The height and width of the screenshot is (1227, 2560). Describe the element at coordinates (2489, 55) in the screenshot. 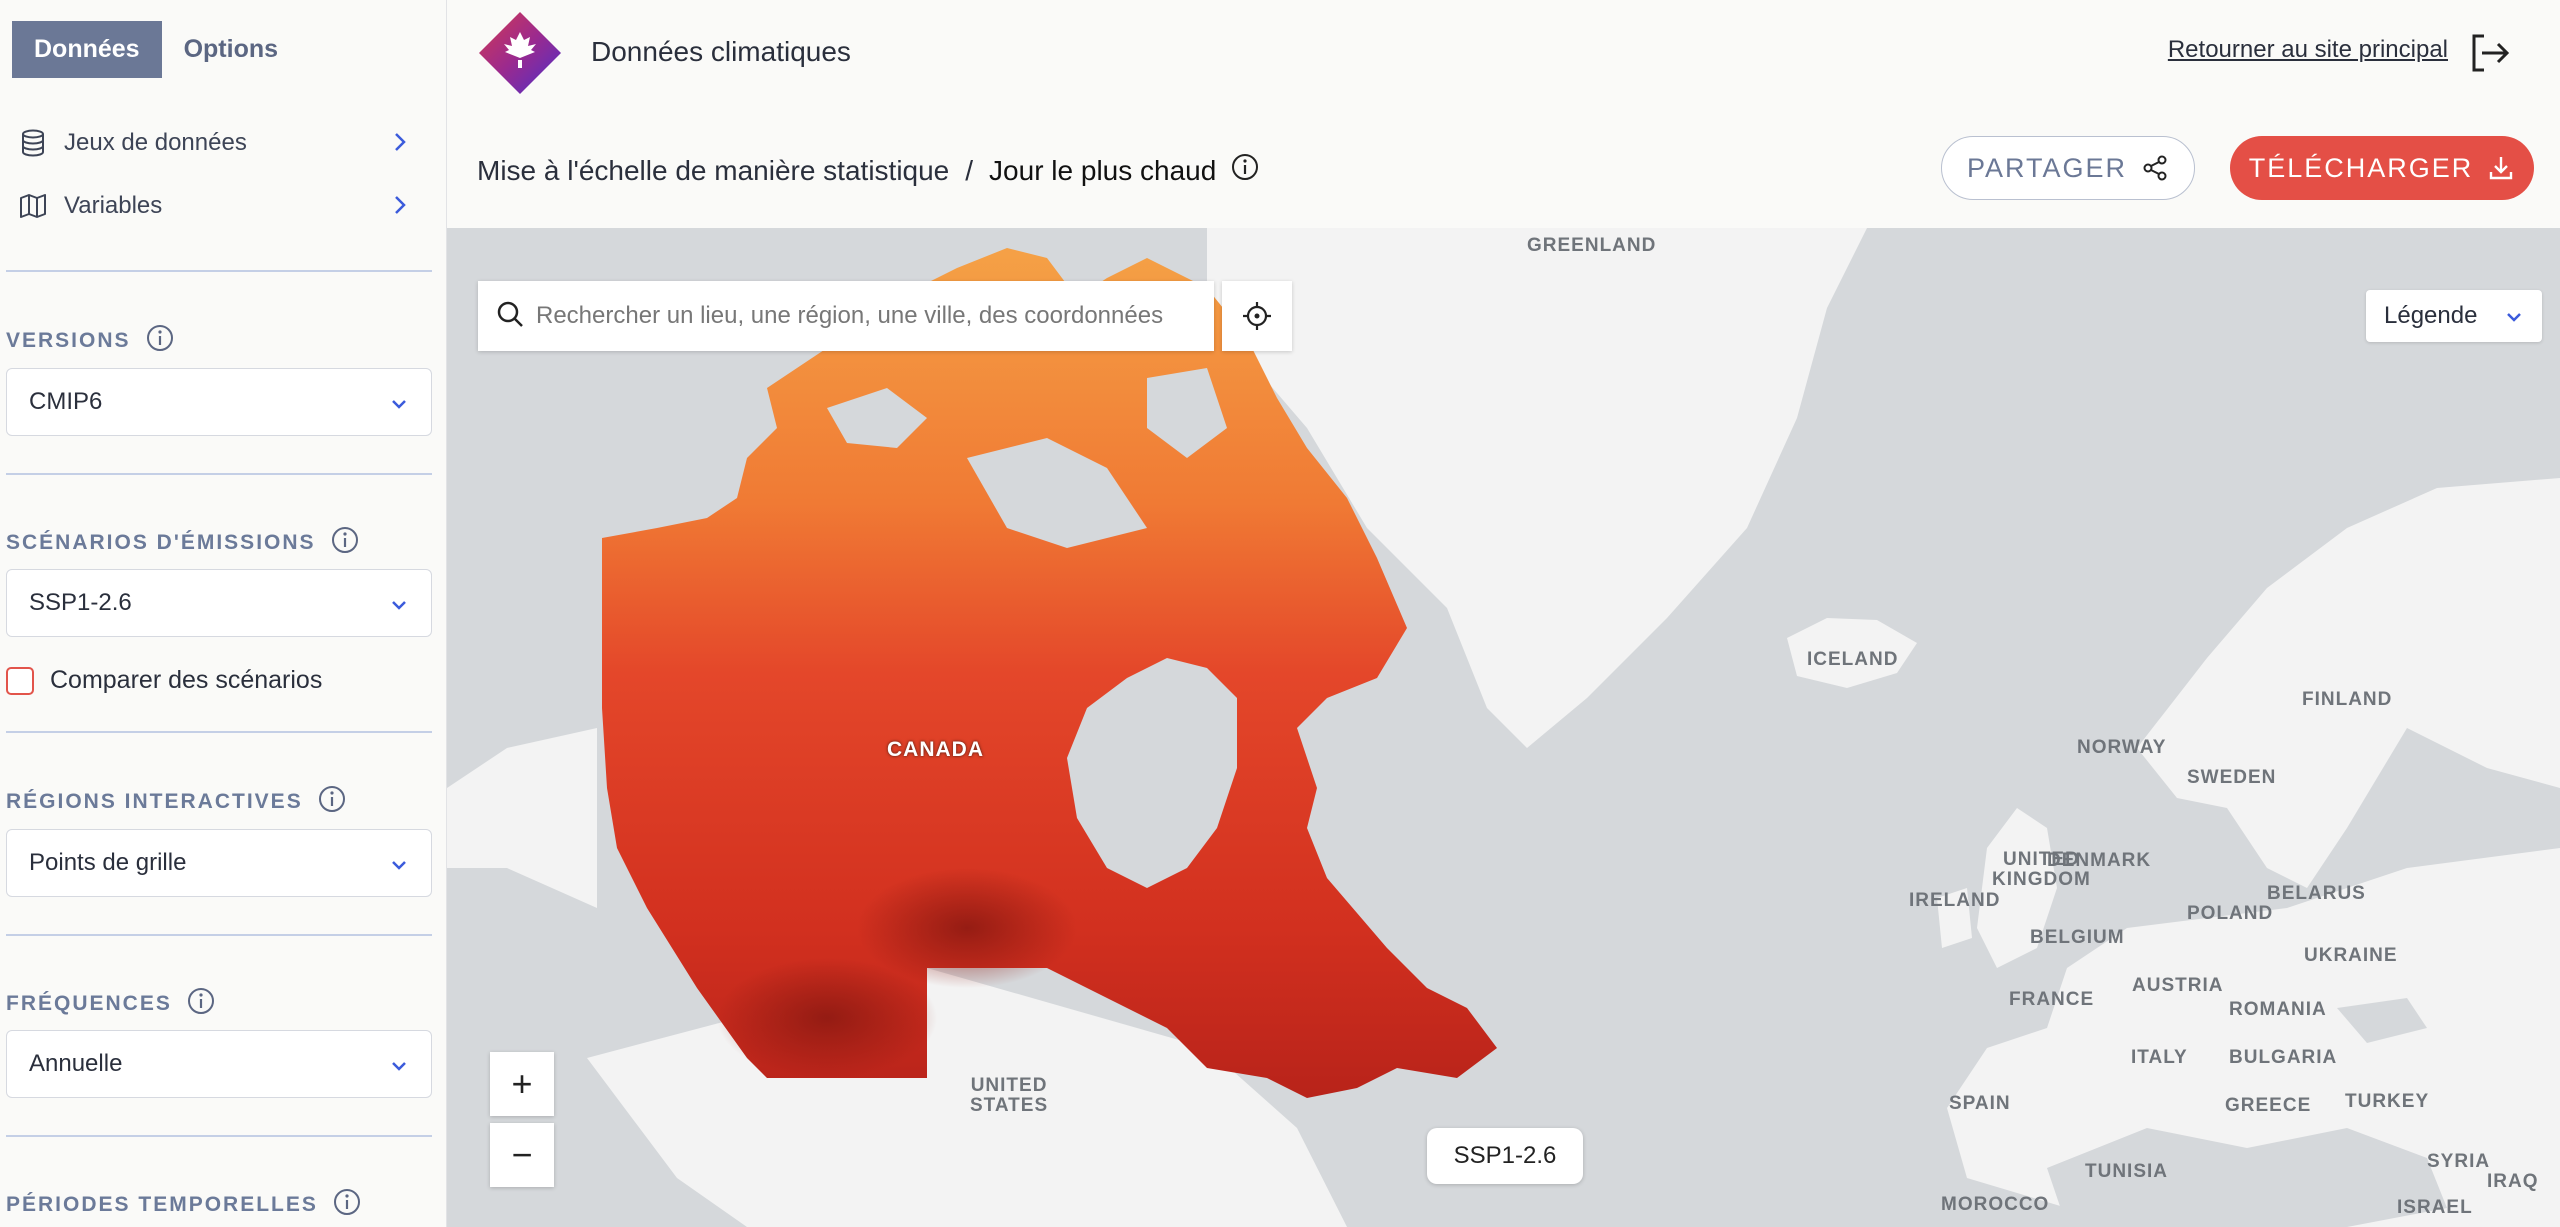

I see `logout-icon` at that location.